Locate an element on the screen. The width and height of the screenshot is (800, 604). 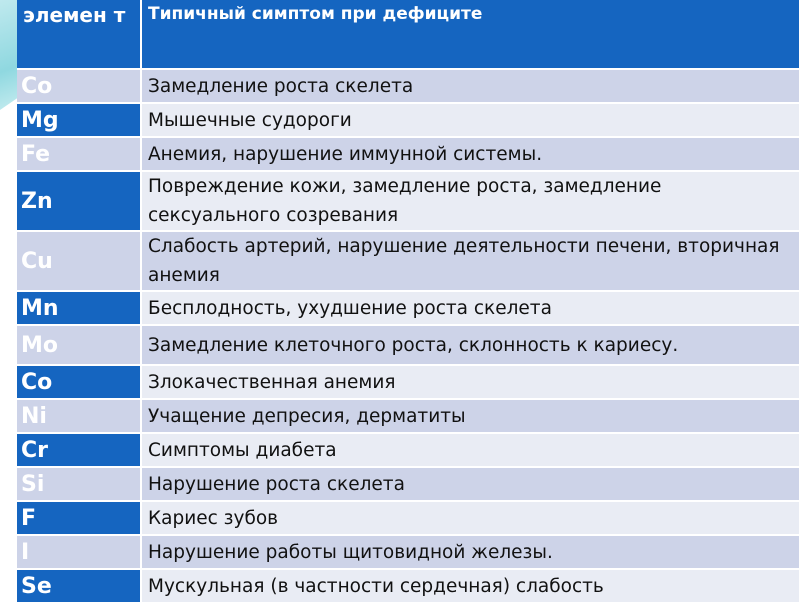
symptom-cell: Мышечные судороги is located at coordinates (470, 121).